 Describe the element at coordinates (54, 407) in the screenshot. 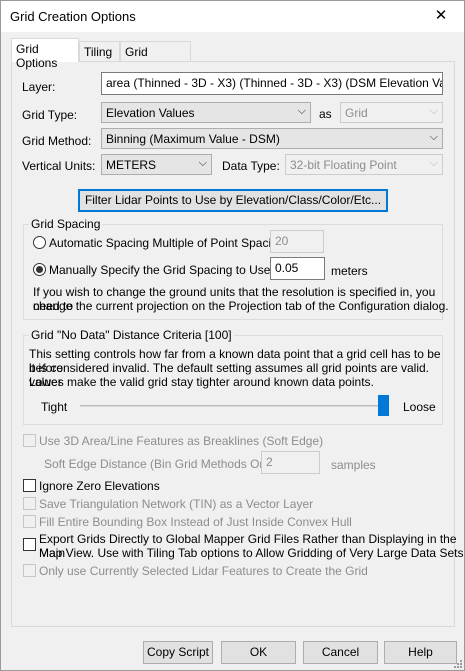

I see `tight-label: Tight` at that location.